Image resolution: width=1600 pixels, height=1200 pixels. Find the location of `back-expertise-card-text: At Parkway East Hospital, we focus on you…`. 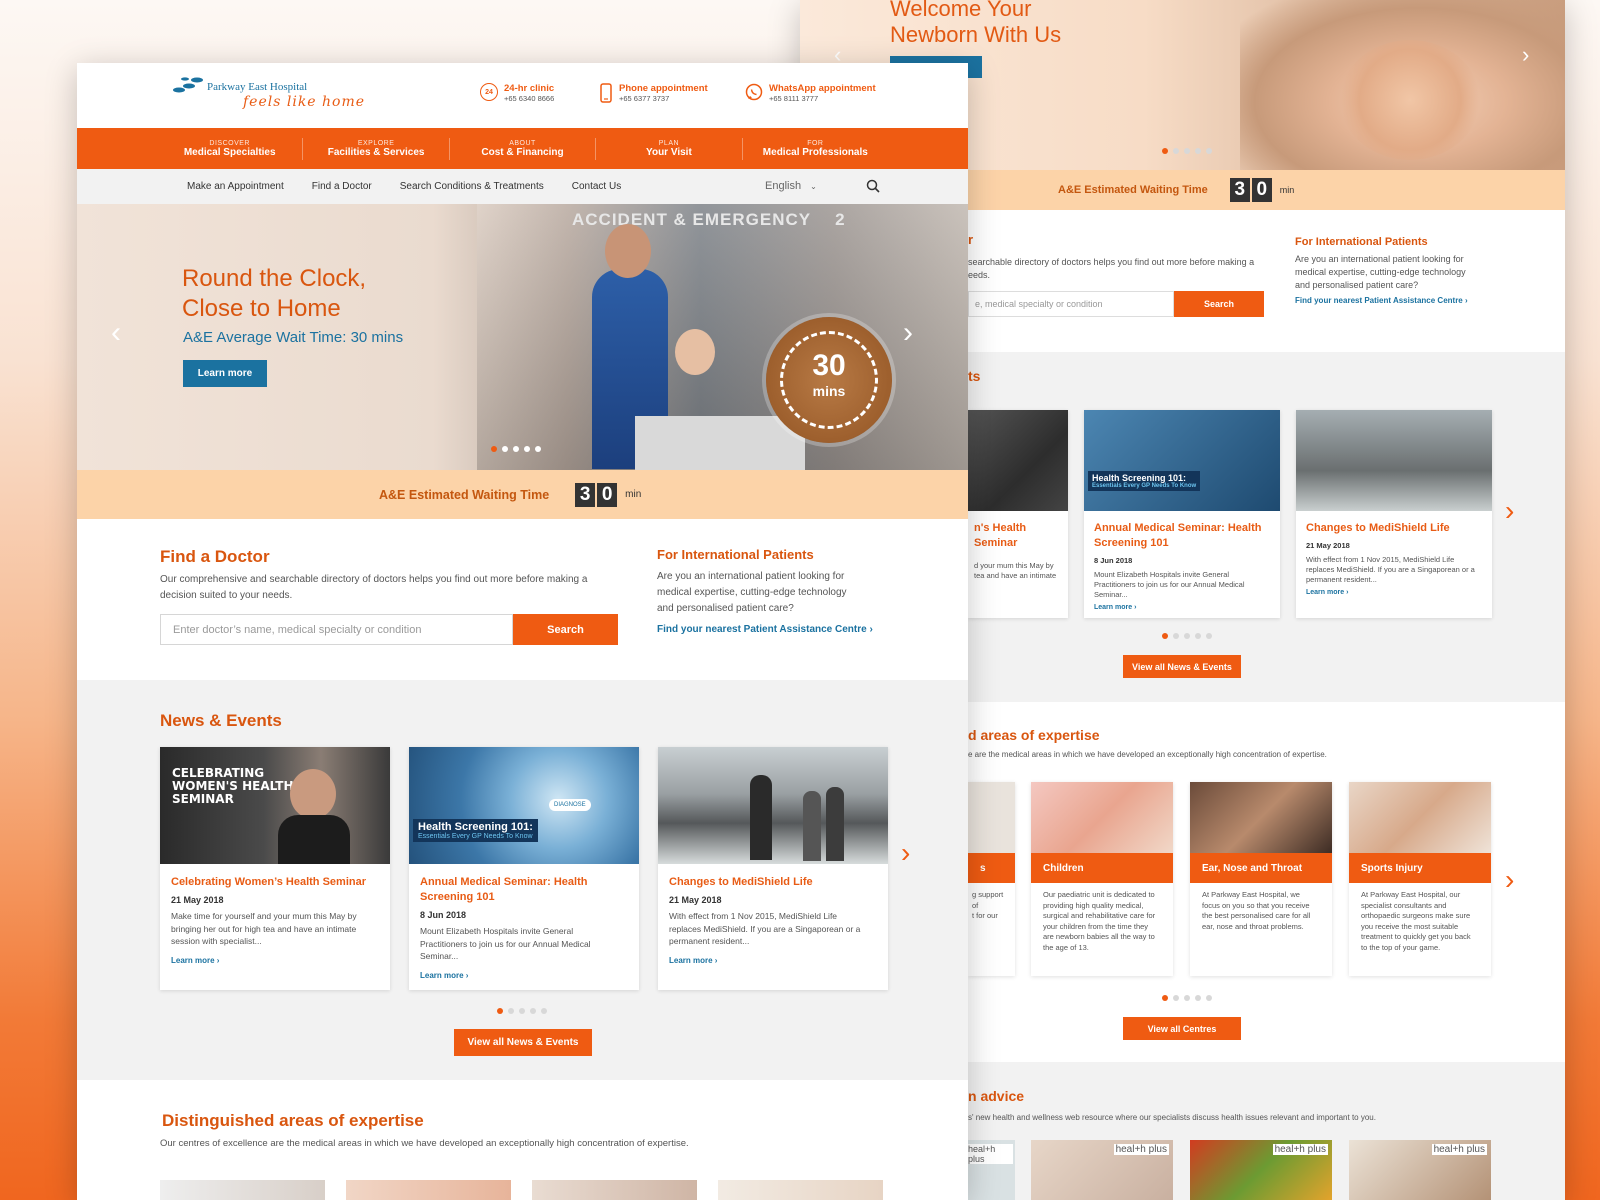

back-expertise-card-text: At Parkway East Hospital, we focus on you… is located at coordinates (1256, 910).